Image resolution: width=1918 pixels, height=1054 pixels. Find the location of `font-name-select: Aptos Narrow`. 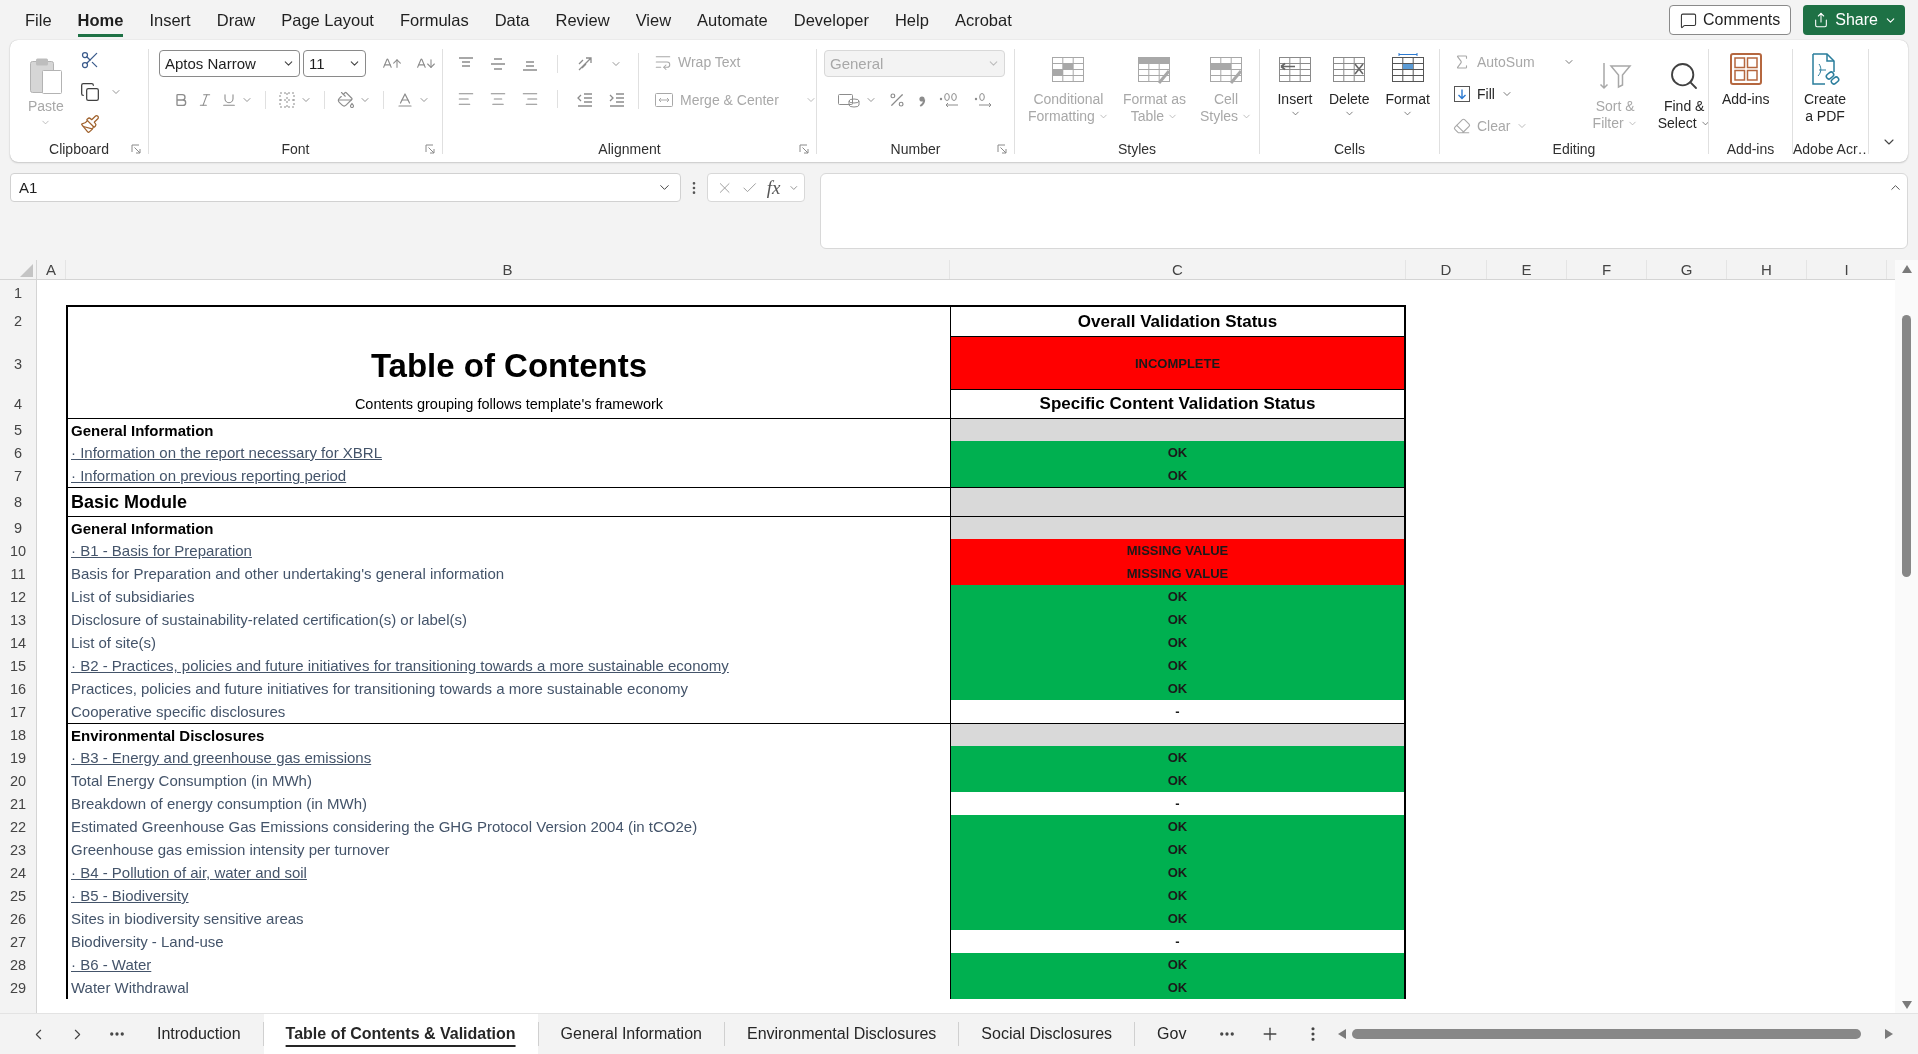

font-name-select: Aptos Narrow is located at coordinates (229, 63).